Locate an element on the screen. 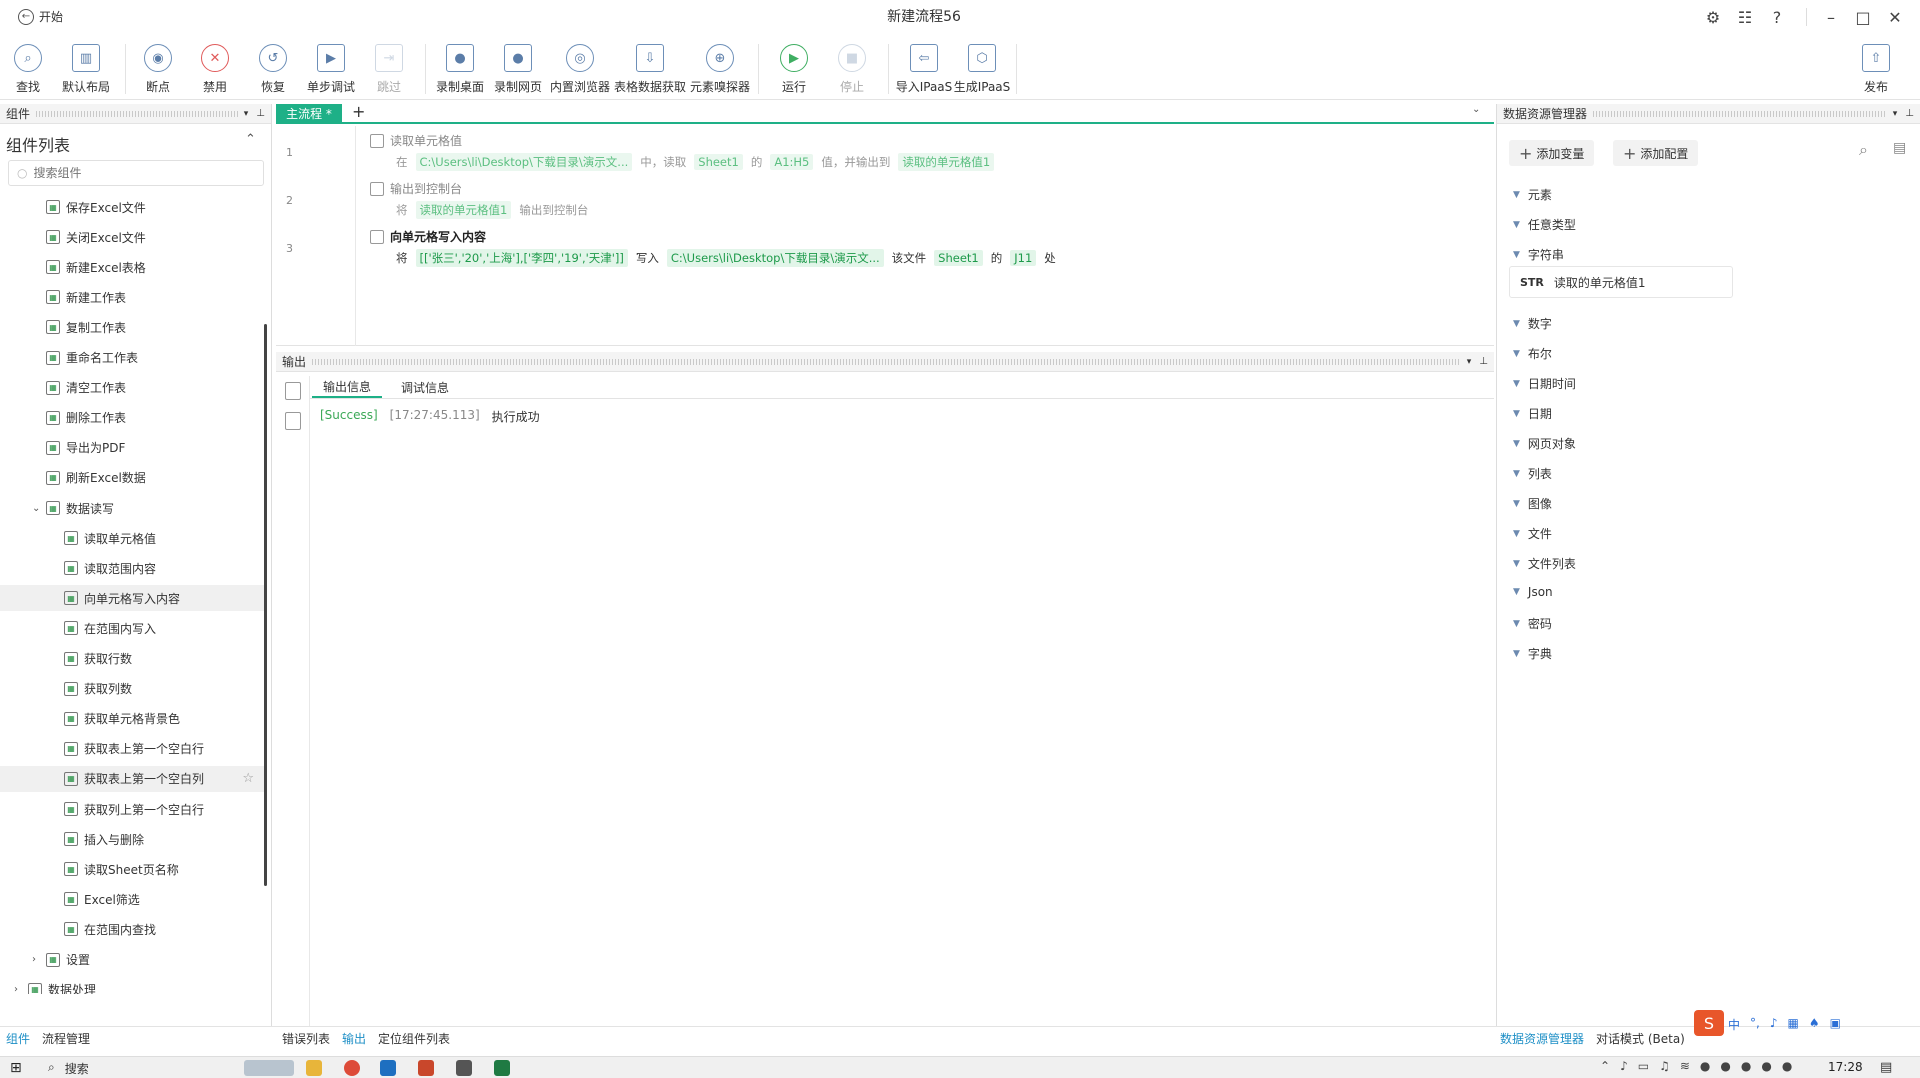 The image size is (1920, 1078). ime-mic-icon: ♪ is located at coordinates (1774, 1024).